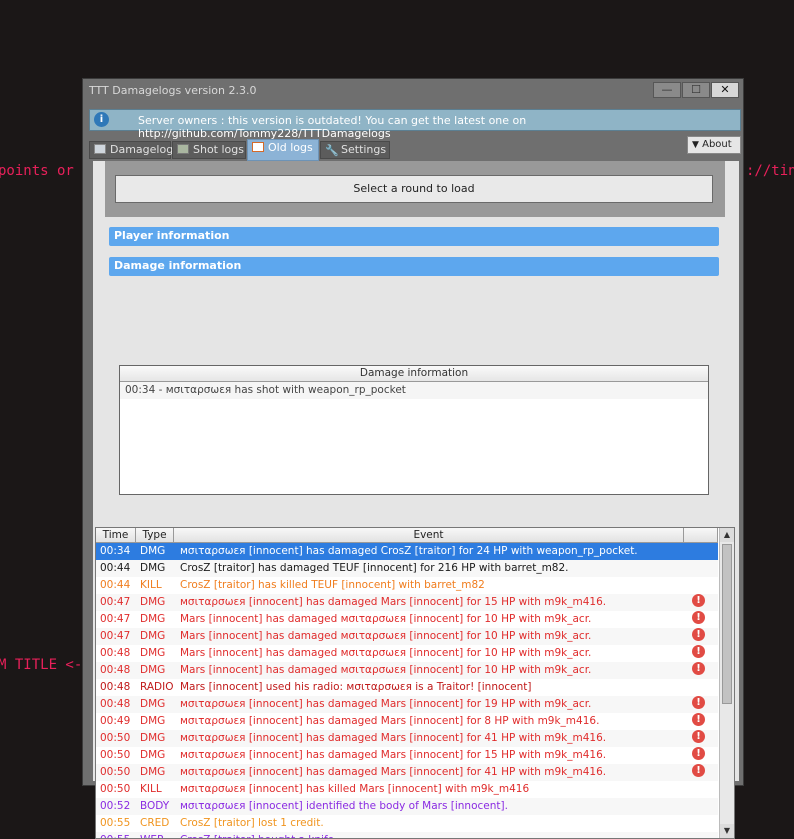 The height and width of the screenshot is (839, 794). Describe the element at coordinates (155, 823) in the screenshot. I see `log-type: CRED` at that location.